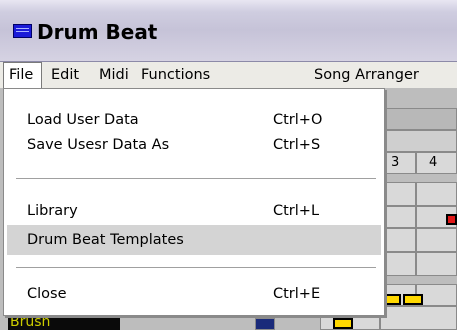 The width and height of the screenshot is (457, 330). I want to click on beat-number-label: 3, so click(395, 162).